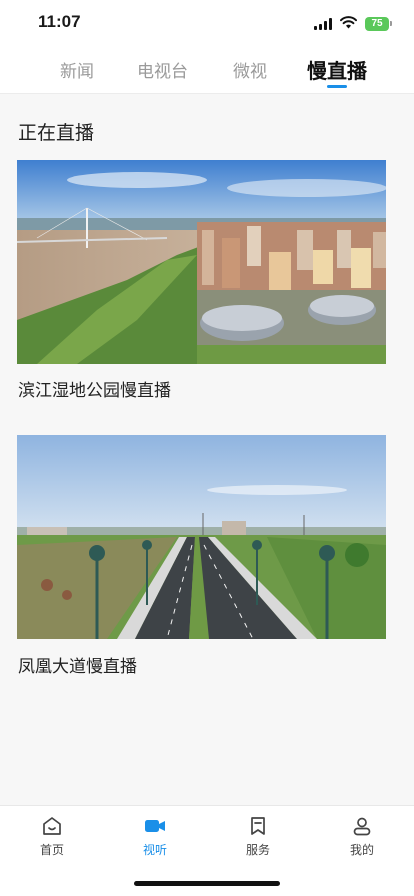 This screenshot has width=414, height=896. I want to click on status-icons: 75, so click(353, 23).